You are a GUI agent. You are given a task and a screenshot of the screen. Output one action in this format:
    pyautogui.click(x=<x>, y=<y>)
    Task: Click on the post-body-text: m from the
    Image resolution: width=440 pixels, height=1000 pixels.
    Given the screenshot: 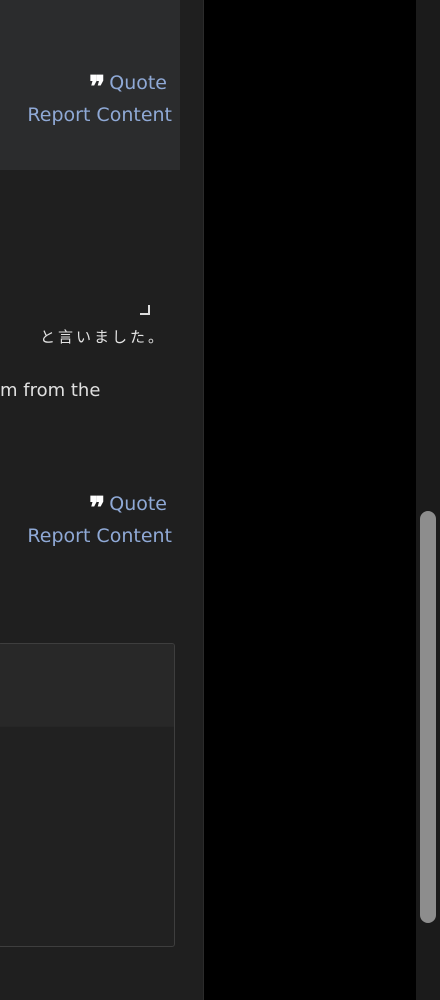 What is the action you would take?
    pyautogui.click(x=50, y=390)
    